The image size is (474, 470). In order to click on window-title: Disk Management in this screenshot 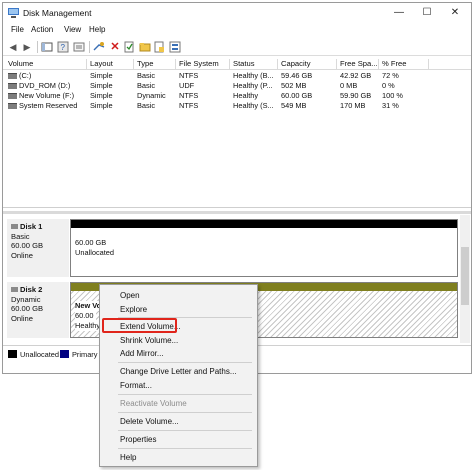, I will do `click(57, 13)`.